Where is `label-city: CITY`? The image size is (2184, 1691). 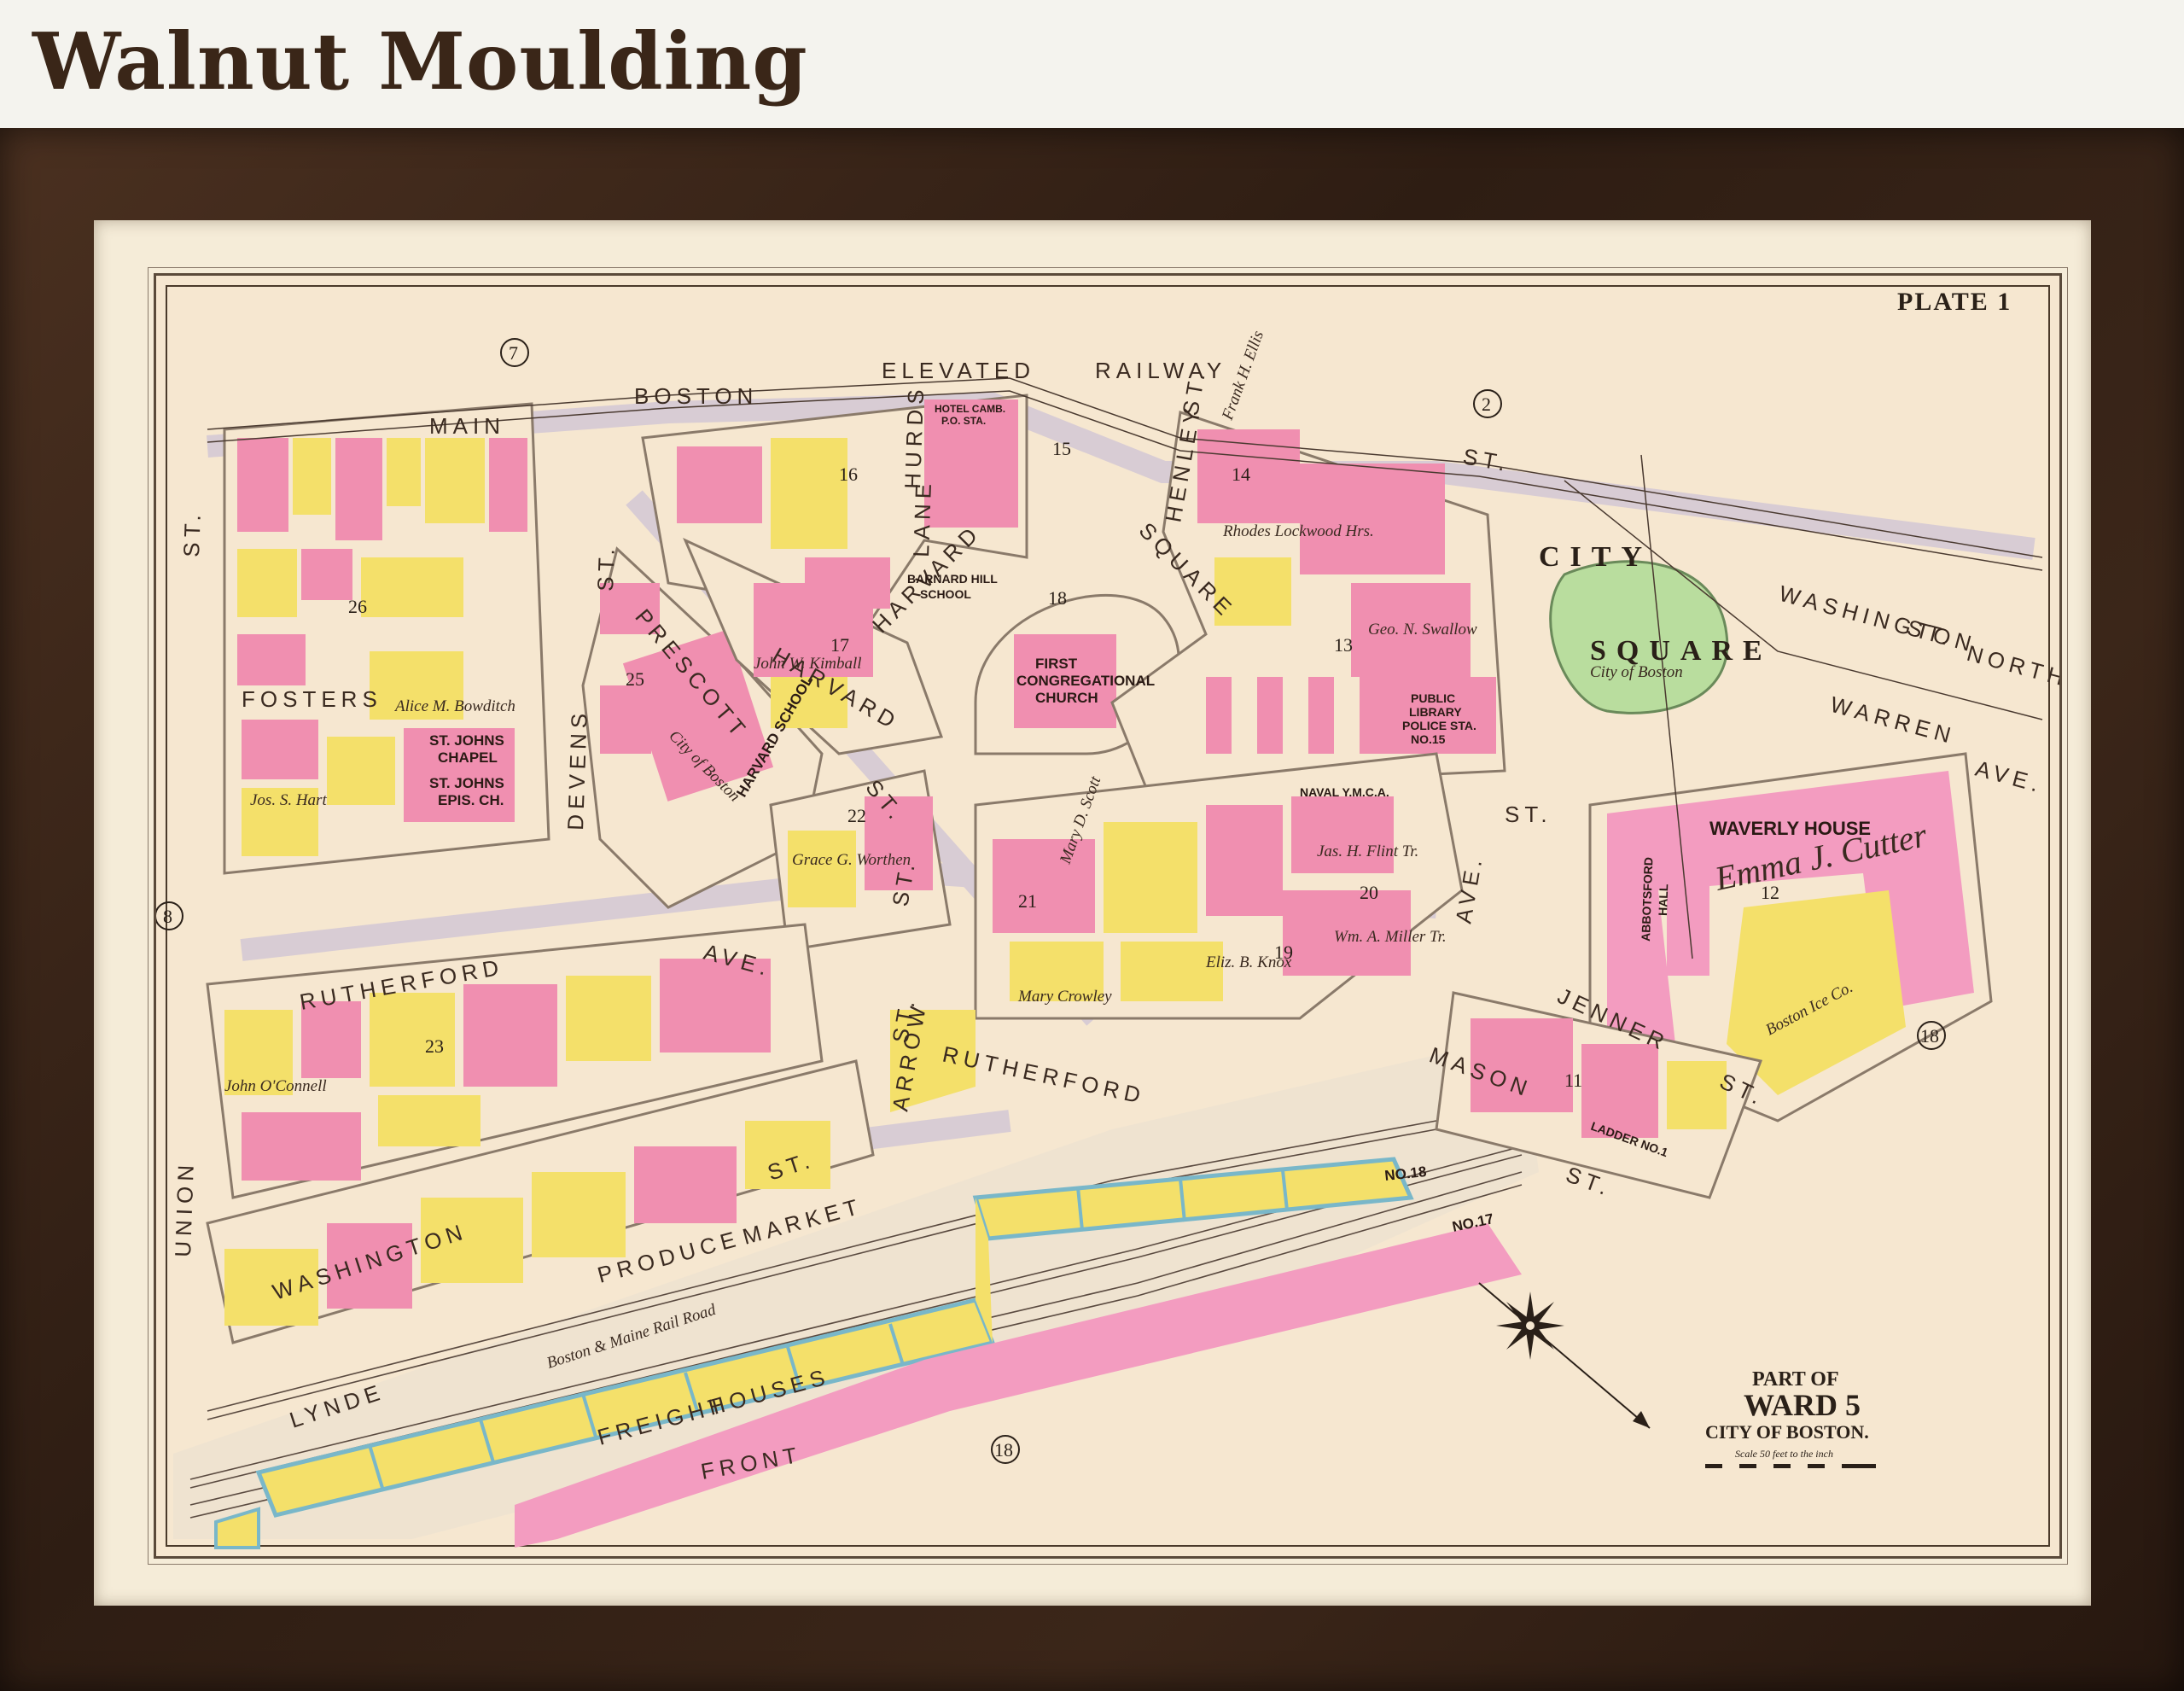
label-city: CITY is located at coordinates (1595, 557).